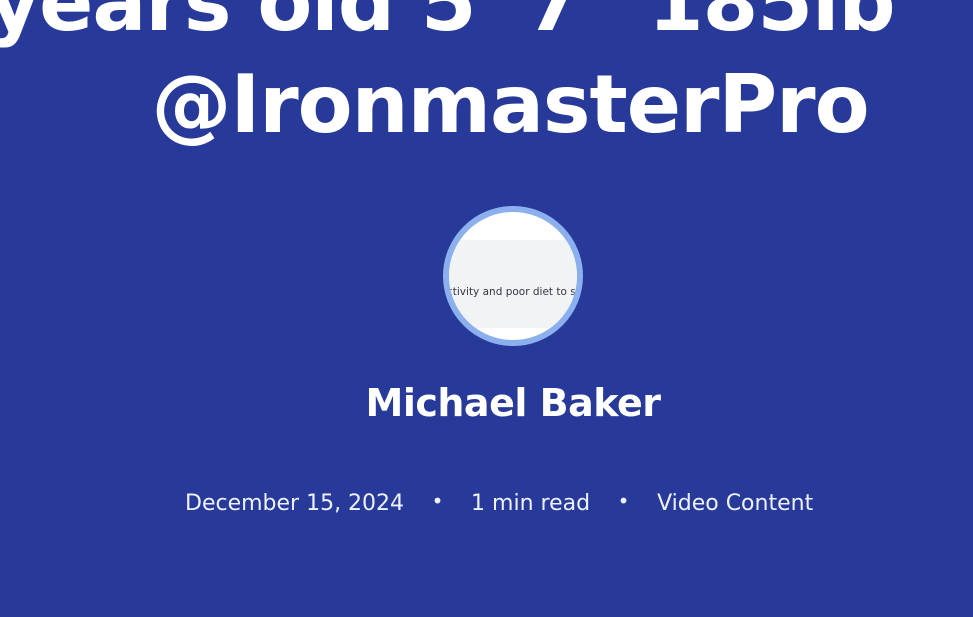  I want to click on avatar-image, so click(513, 284).